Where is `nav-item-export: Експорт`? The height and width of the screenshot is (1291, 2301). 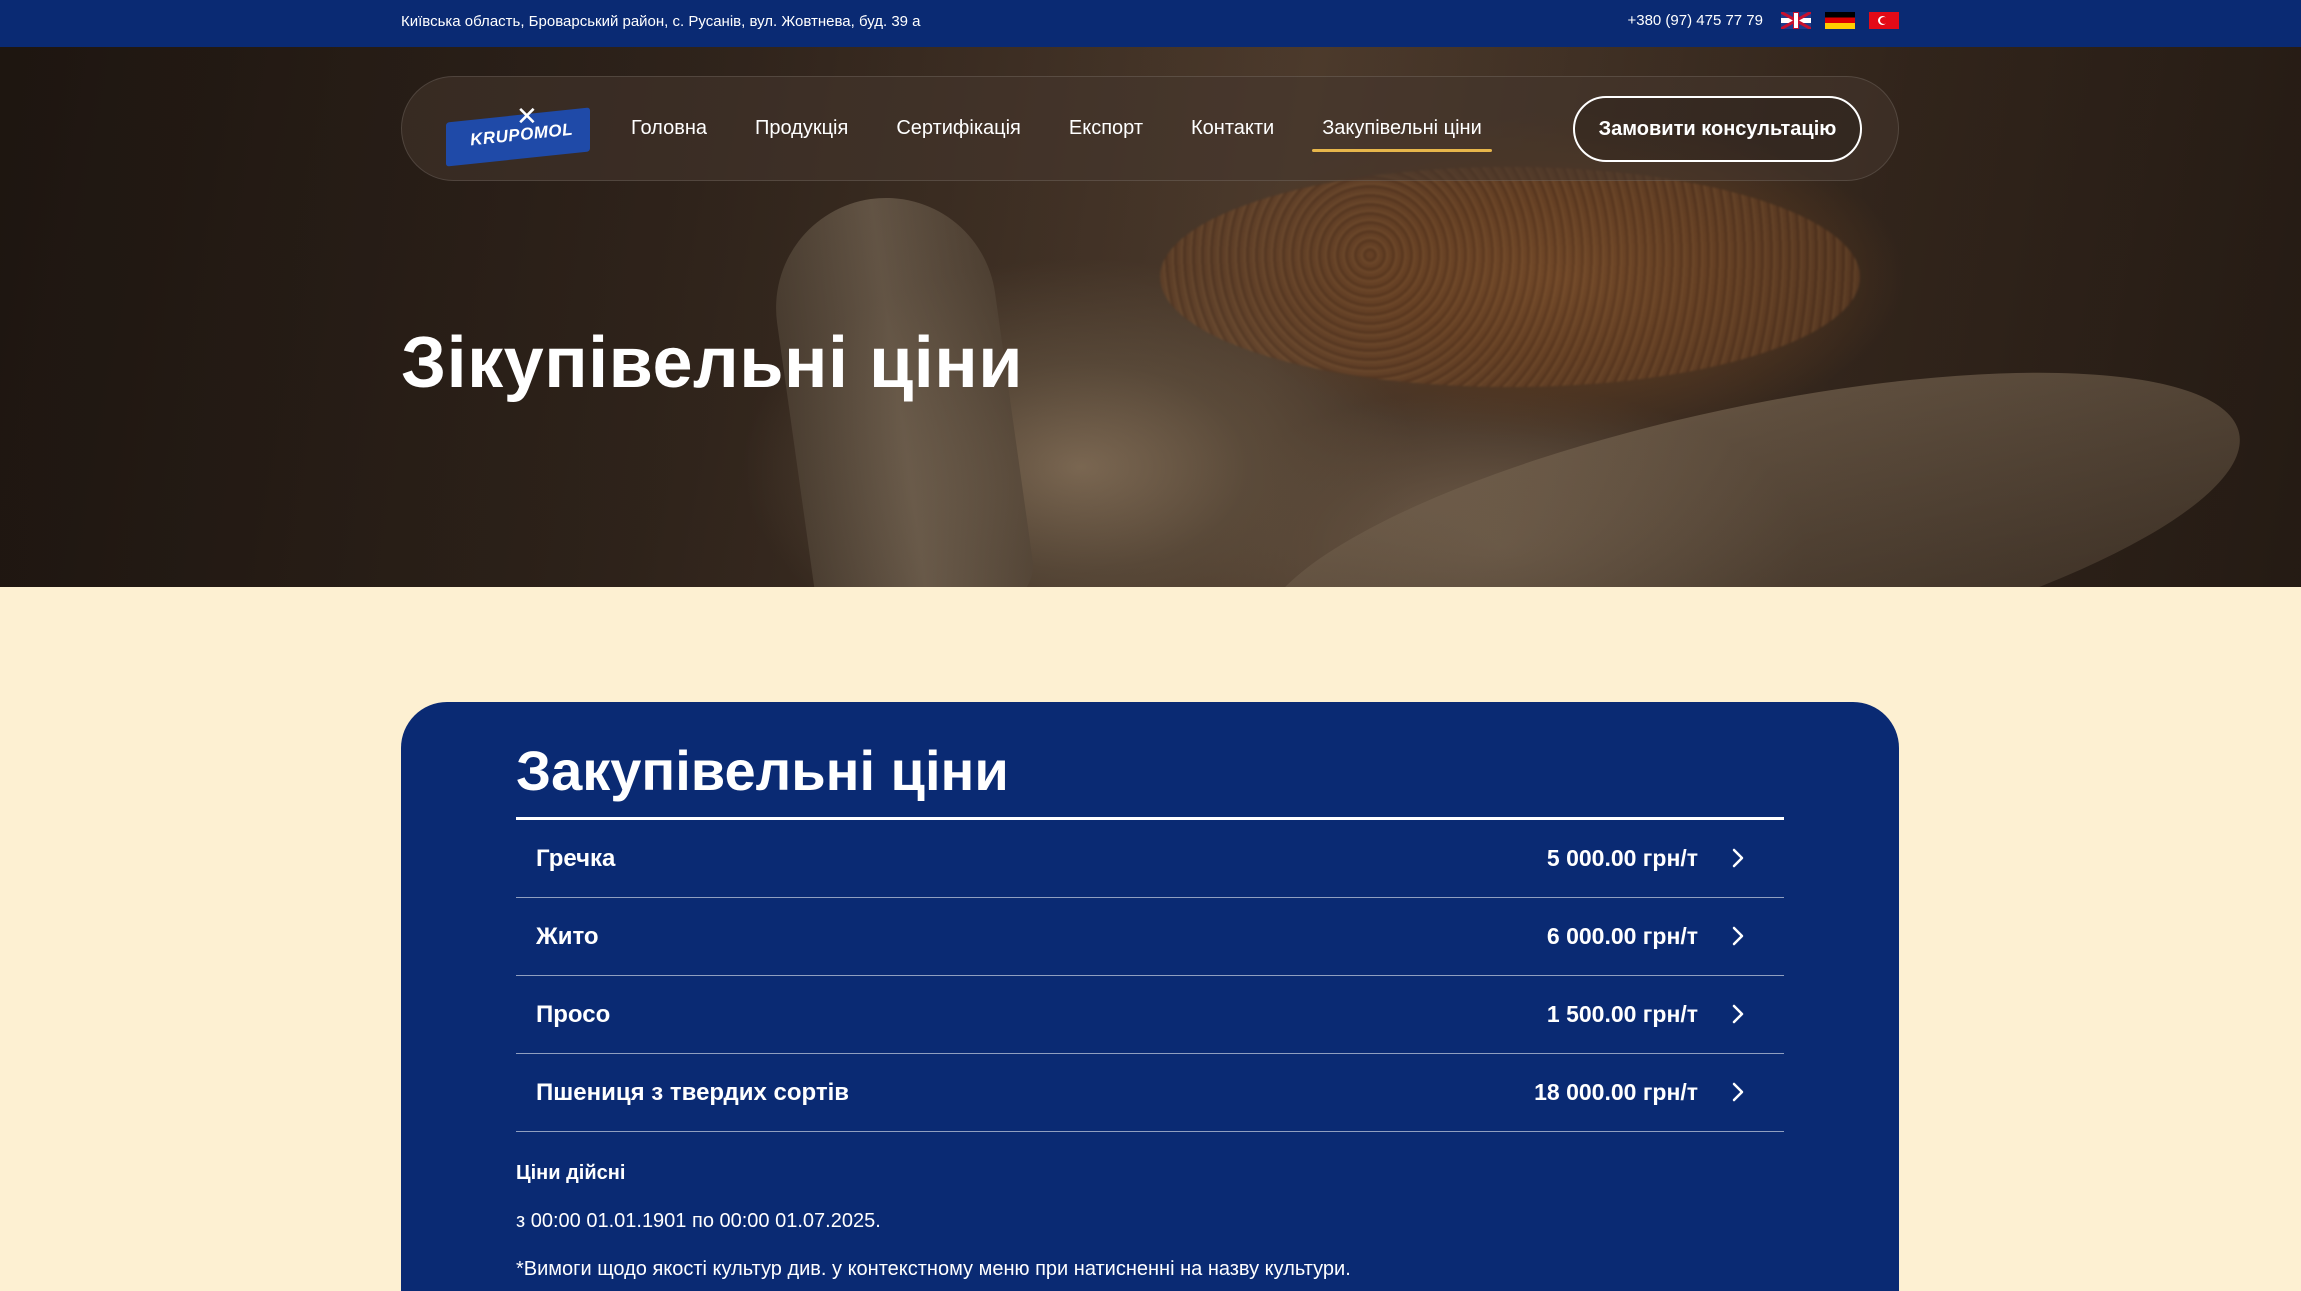 nav-item-export: Експорт is located at coordinates (1106, 128).